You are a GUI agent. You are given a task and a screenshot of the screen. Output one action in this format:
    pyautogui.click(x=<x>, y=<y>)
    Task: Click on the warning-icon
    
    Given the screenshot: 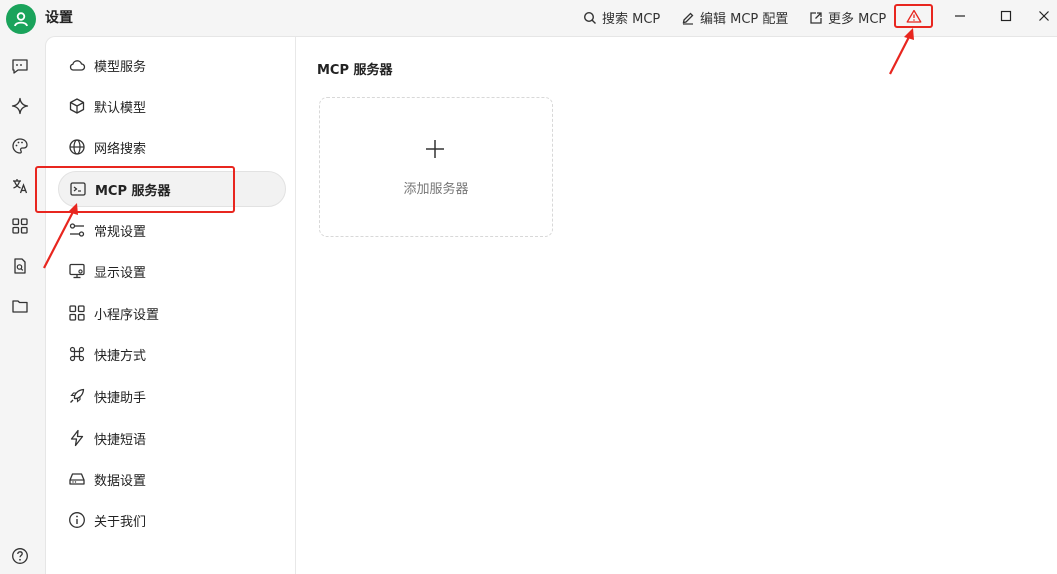 What is the action you would take?
    pyautogui.click(x=914, y=16)
    